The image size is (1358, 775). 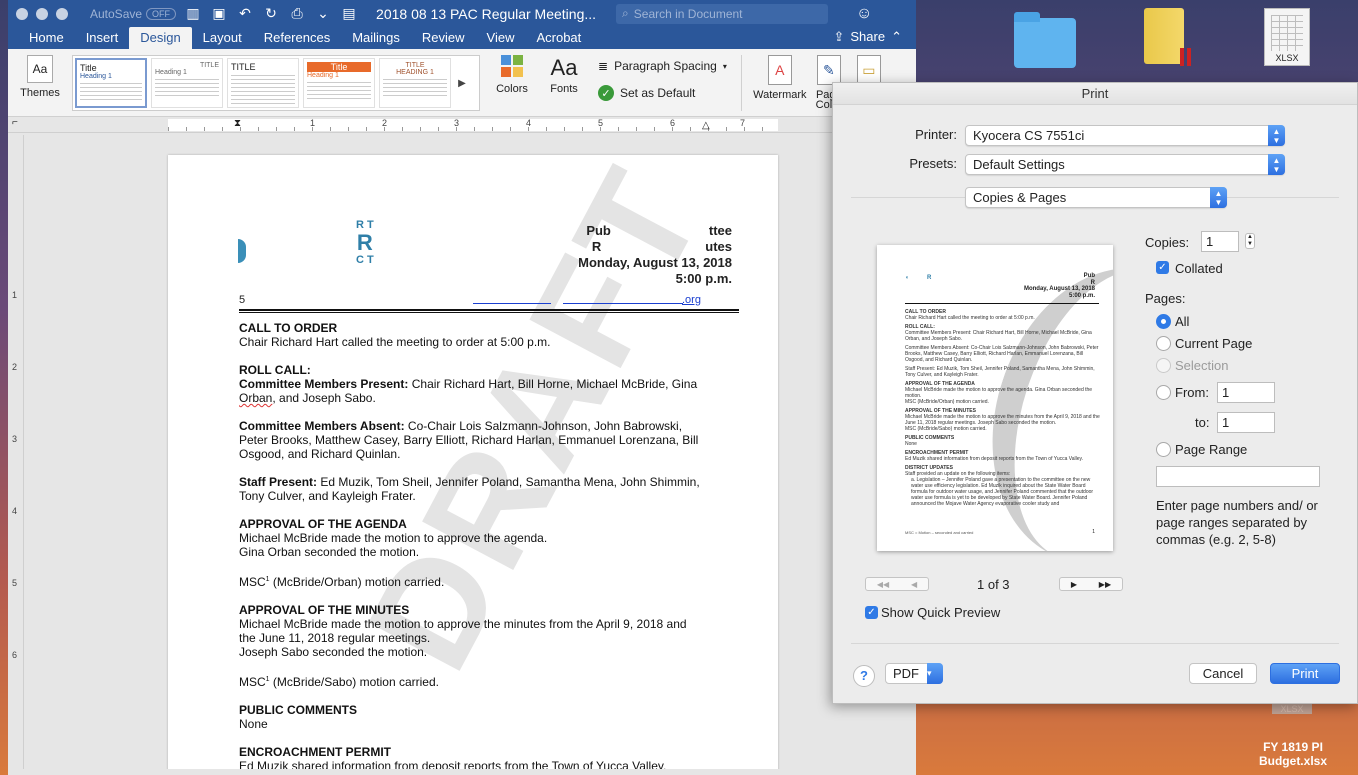 What do you see at coordinates (349, 13) in the screenshot?
I see `word-doc-icon: ▤` at bounding box center [349, 13].